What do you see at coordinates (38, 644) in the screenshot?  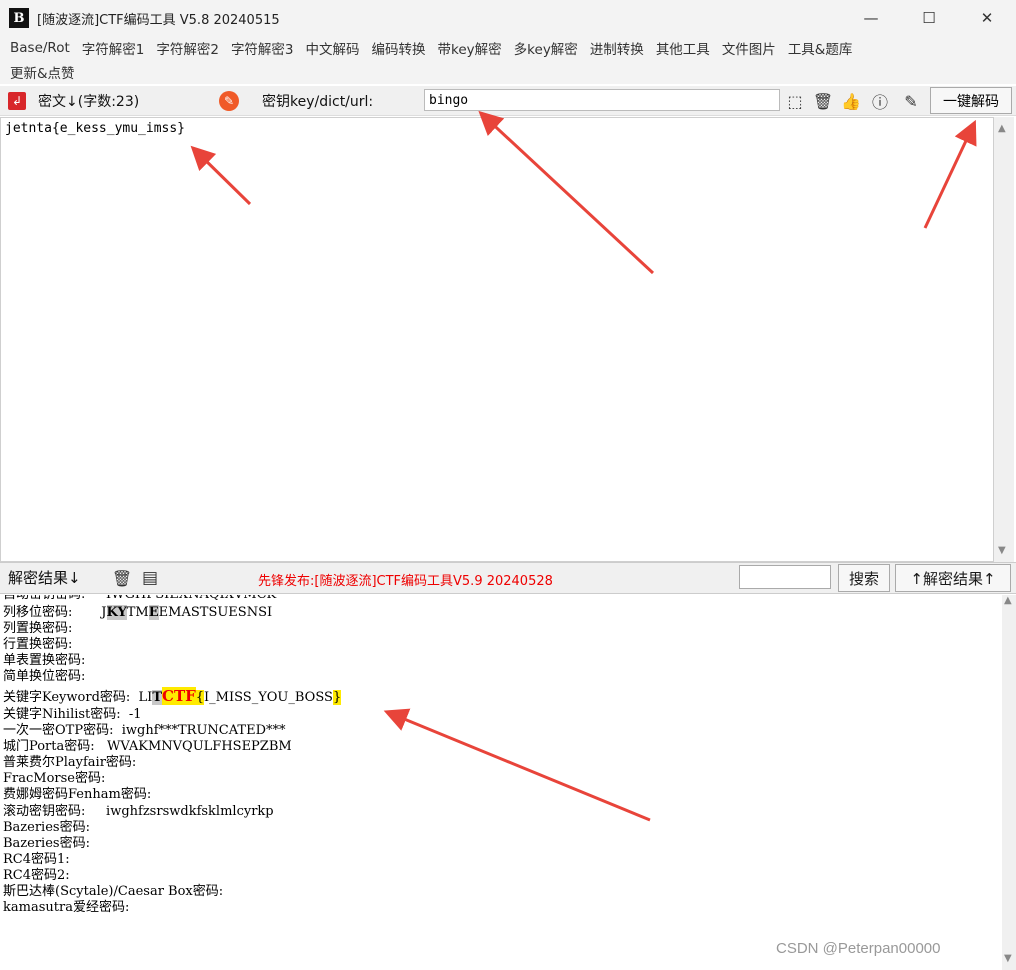 I see `result-line: 行置换密码:` at bounding box center [38, 644].